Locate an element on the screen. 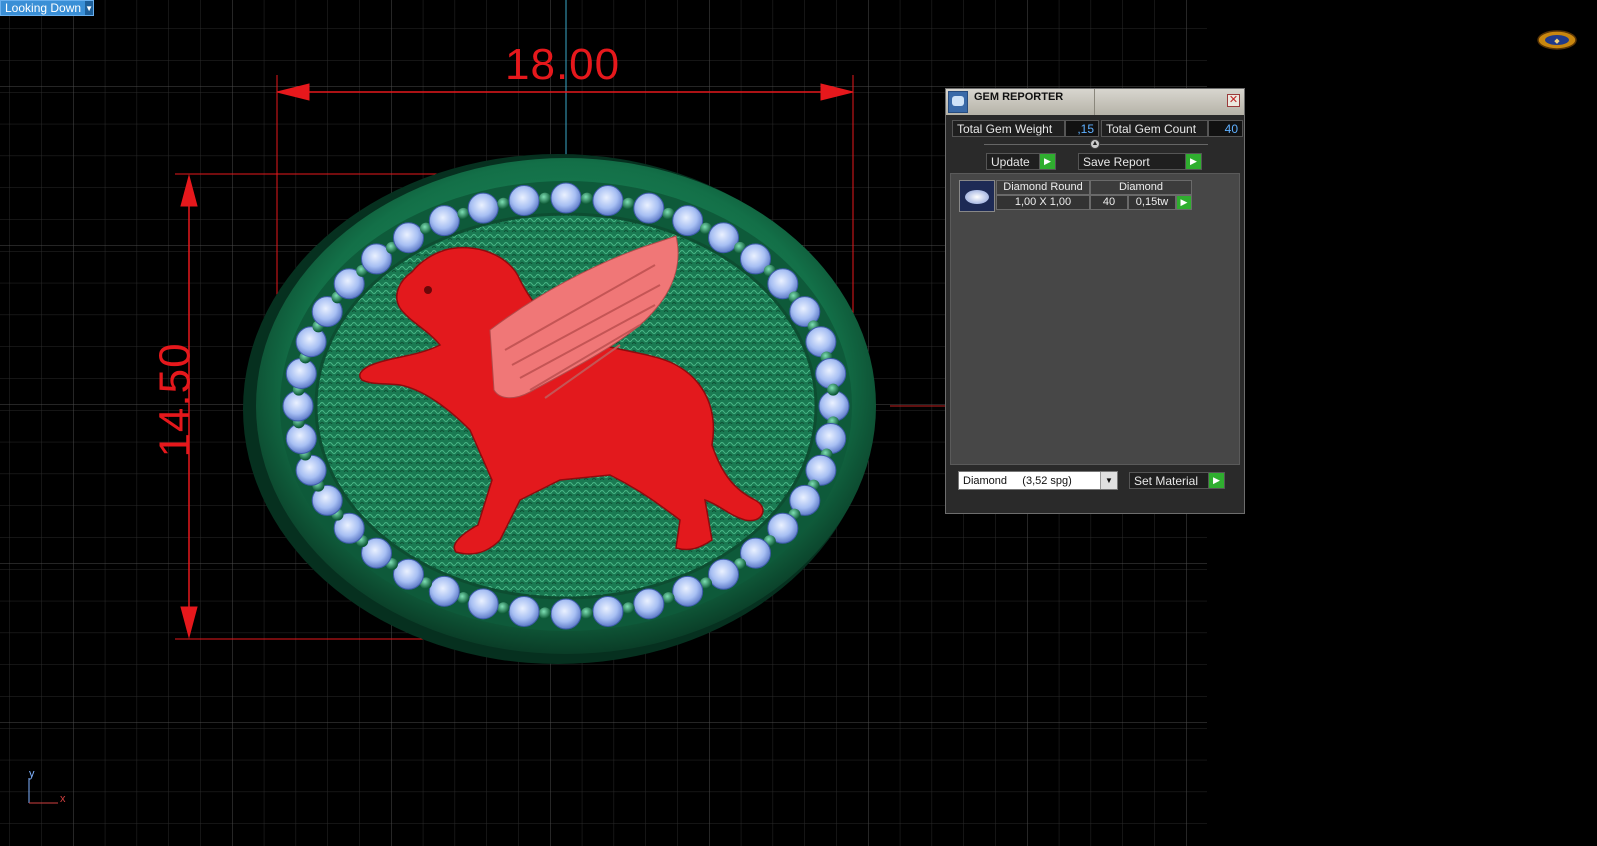 This screenshot has height=846, width=1597. gem-shape: Diamond Round is located at coordinates (1043, 187).